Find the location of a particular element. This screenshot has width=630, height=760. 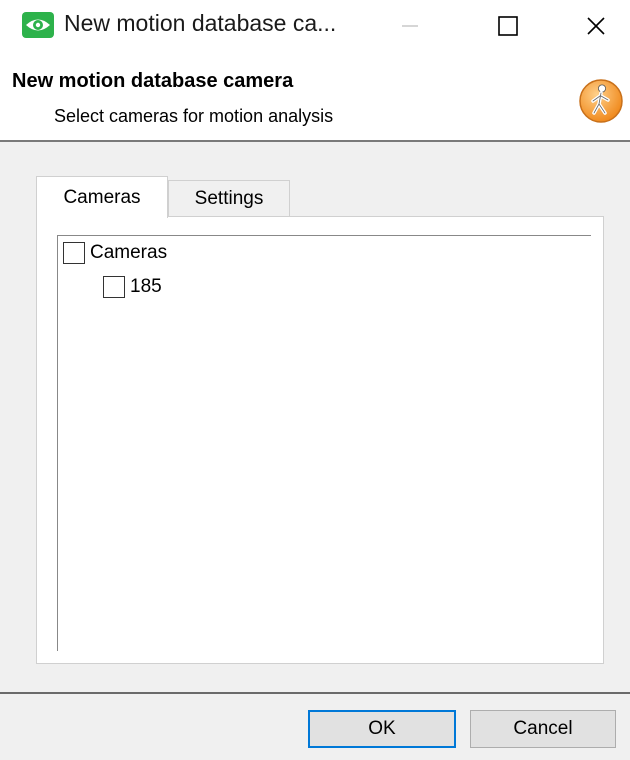

close-icon is located at coordinates (596, 26).